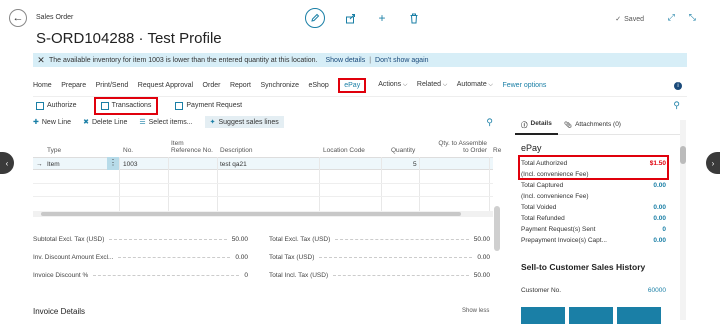  I want to click on plus-icon: +, so click(382, 18).